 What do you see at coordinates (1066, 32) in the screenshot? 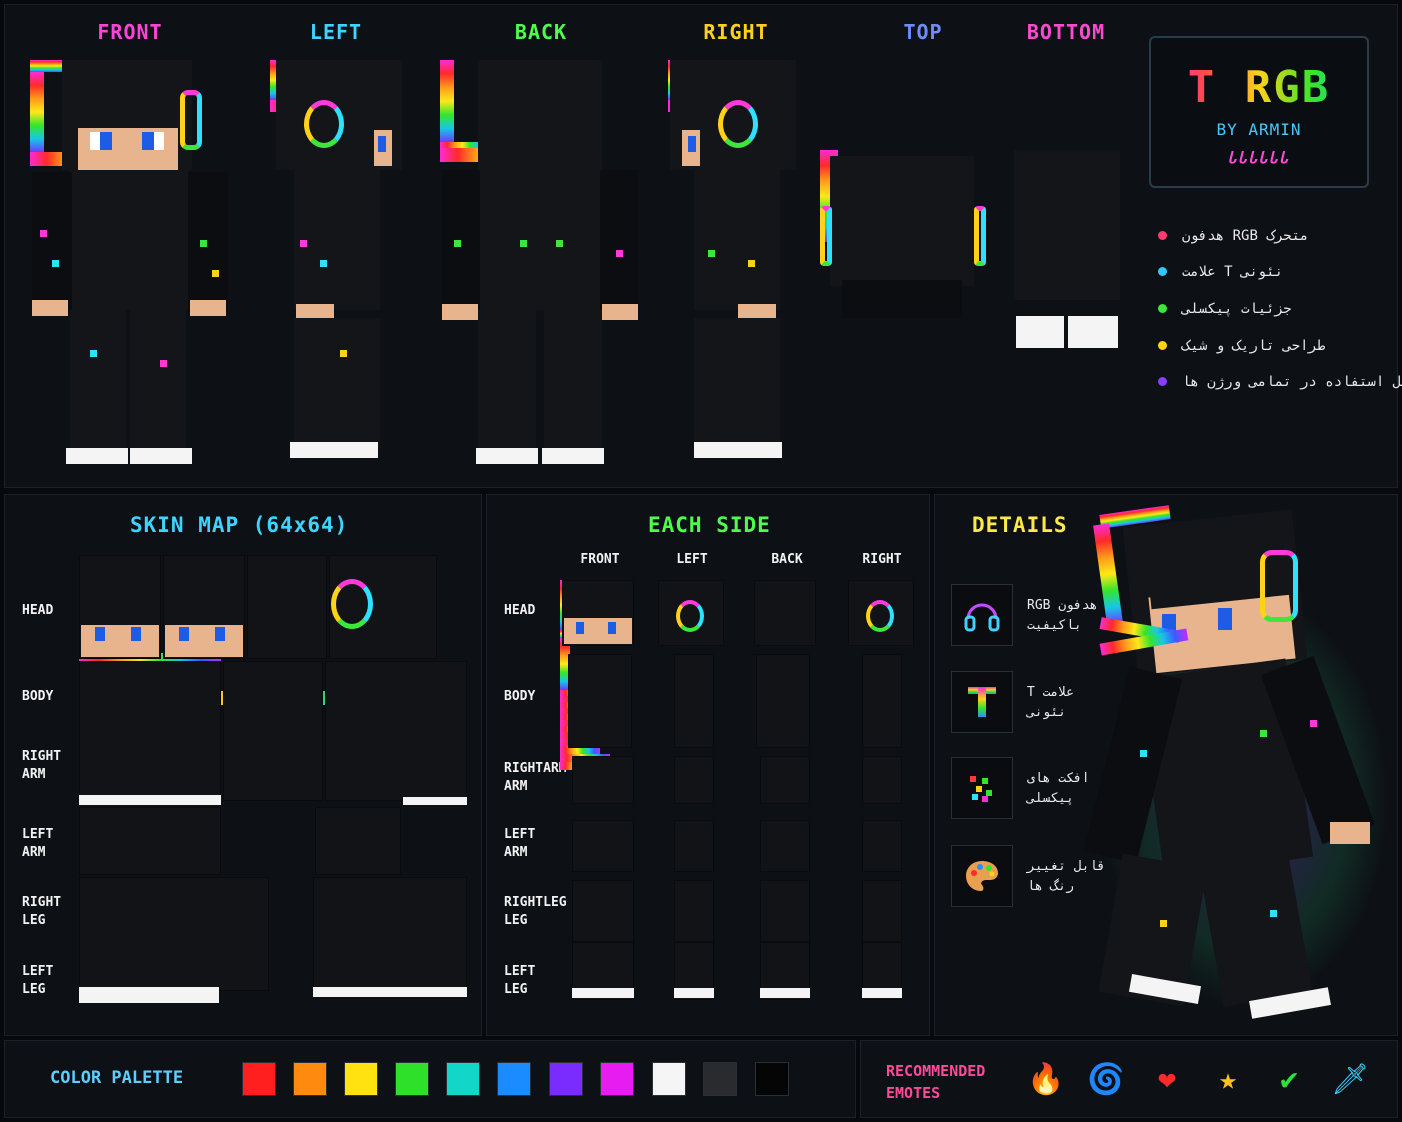
I see `view-label-bottom: BOTTOM` at bounding box center [1066, 32].